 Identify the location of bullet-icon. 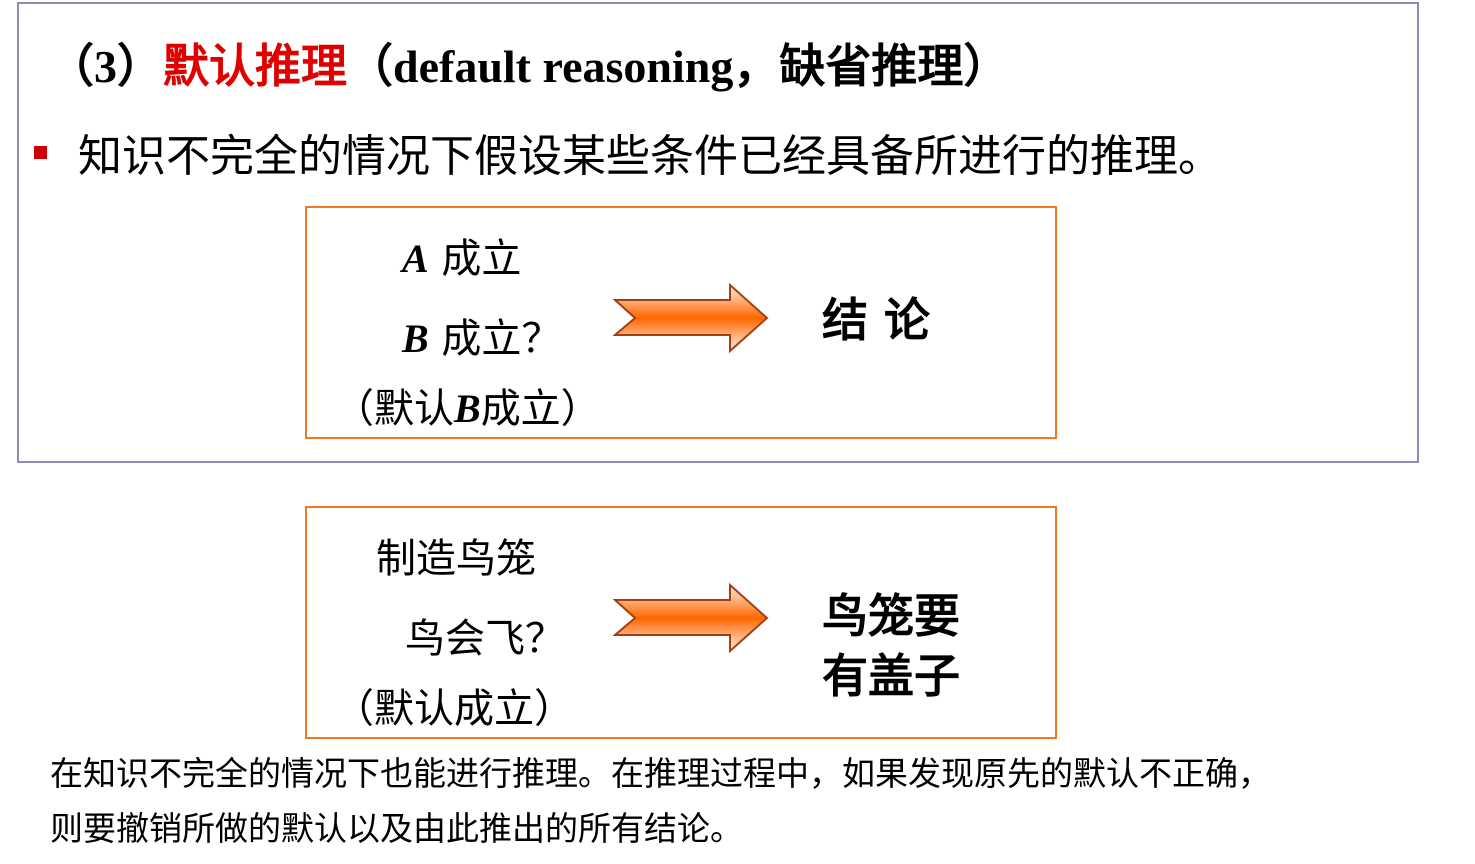
(40, 152).